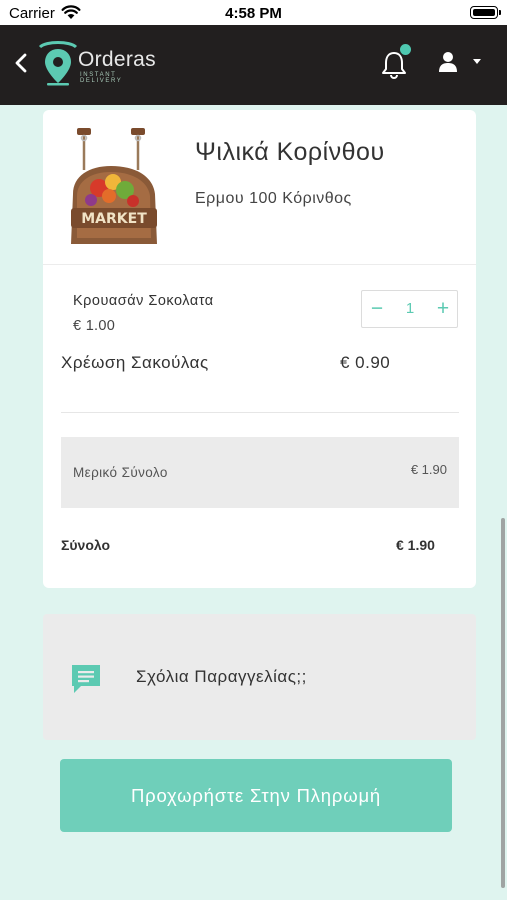  What do you see at coordinates (86, 679) in the screenshot?
I see `message-icon` at bounding box center [86, 679].